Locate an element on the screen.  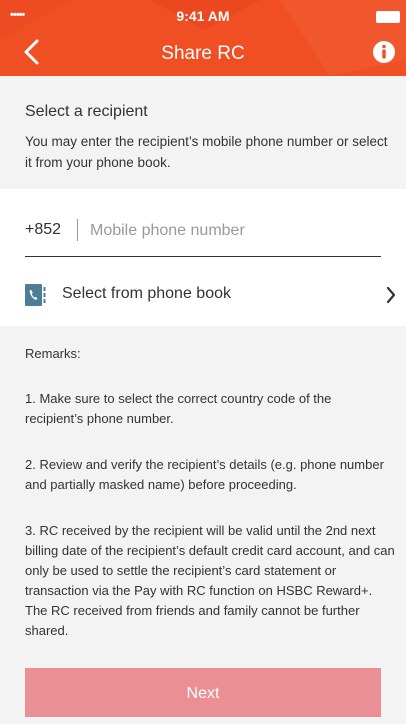
status-bar: ••••• 9:41 AM is located at coordinates (203, 16).